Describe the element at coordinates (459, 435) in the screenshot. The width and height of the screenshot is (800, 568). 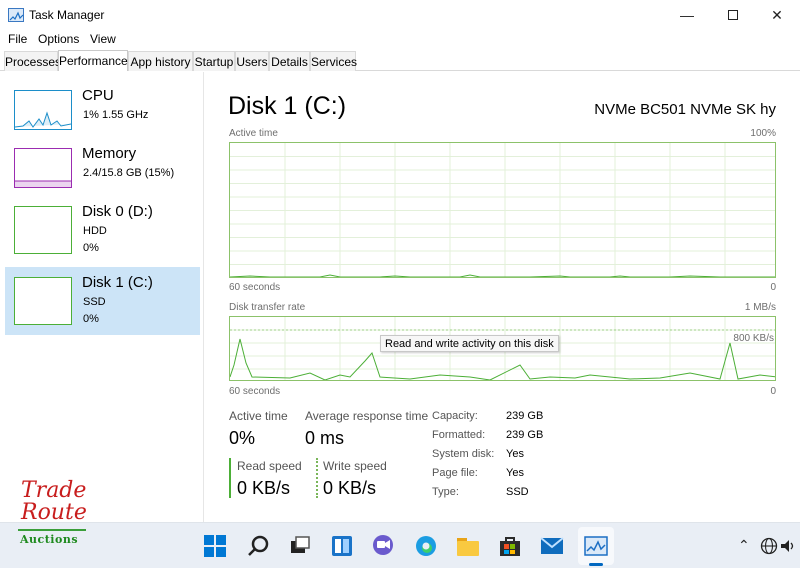
I see `formatted-label: Formatted:` at that location.